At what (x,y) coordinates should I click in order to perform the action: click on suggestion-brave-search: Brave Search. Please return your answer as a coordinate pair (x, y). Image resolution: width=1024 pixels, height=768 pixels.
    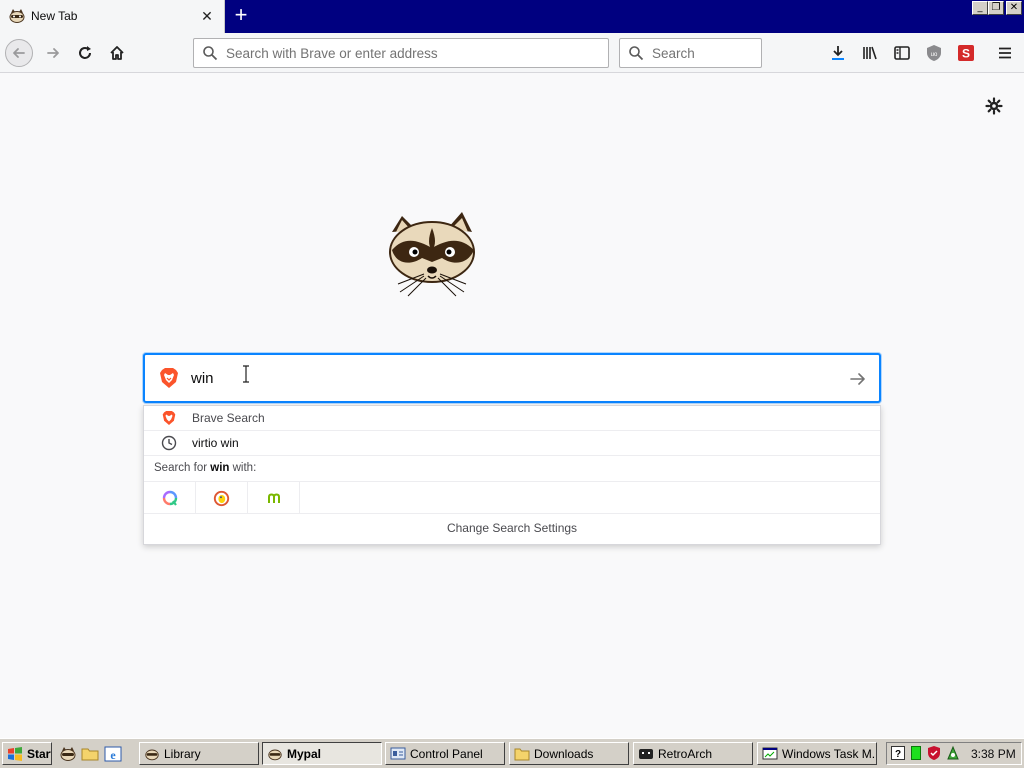
    Looking at the image, I should click on (512, 418).